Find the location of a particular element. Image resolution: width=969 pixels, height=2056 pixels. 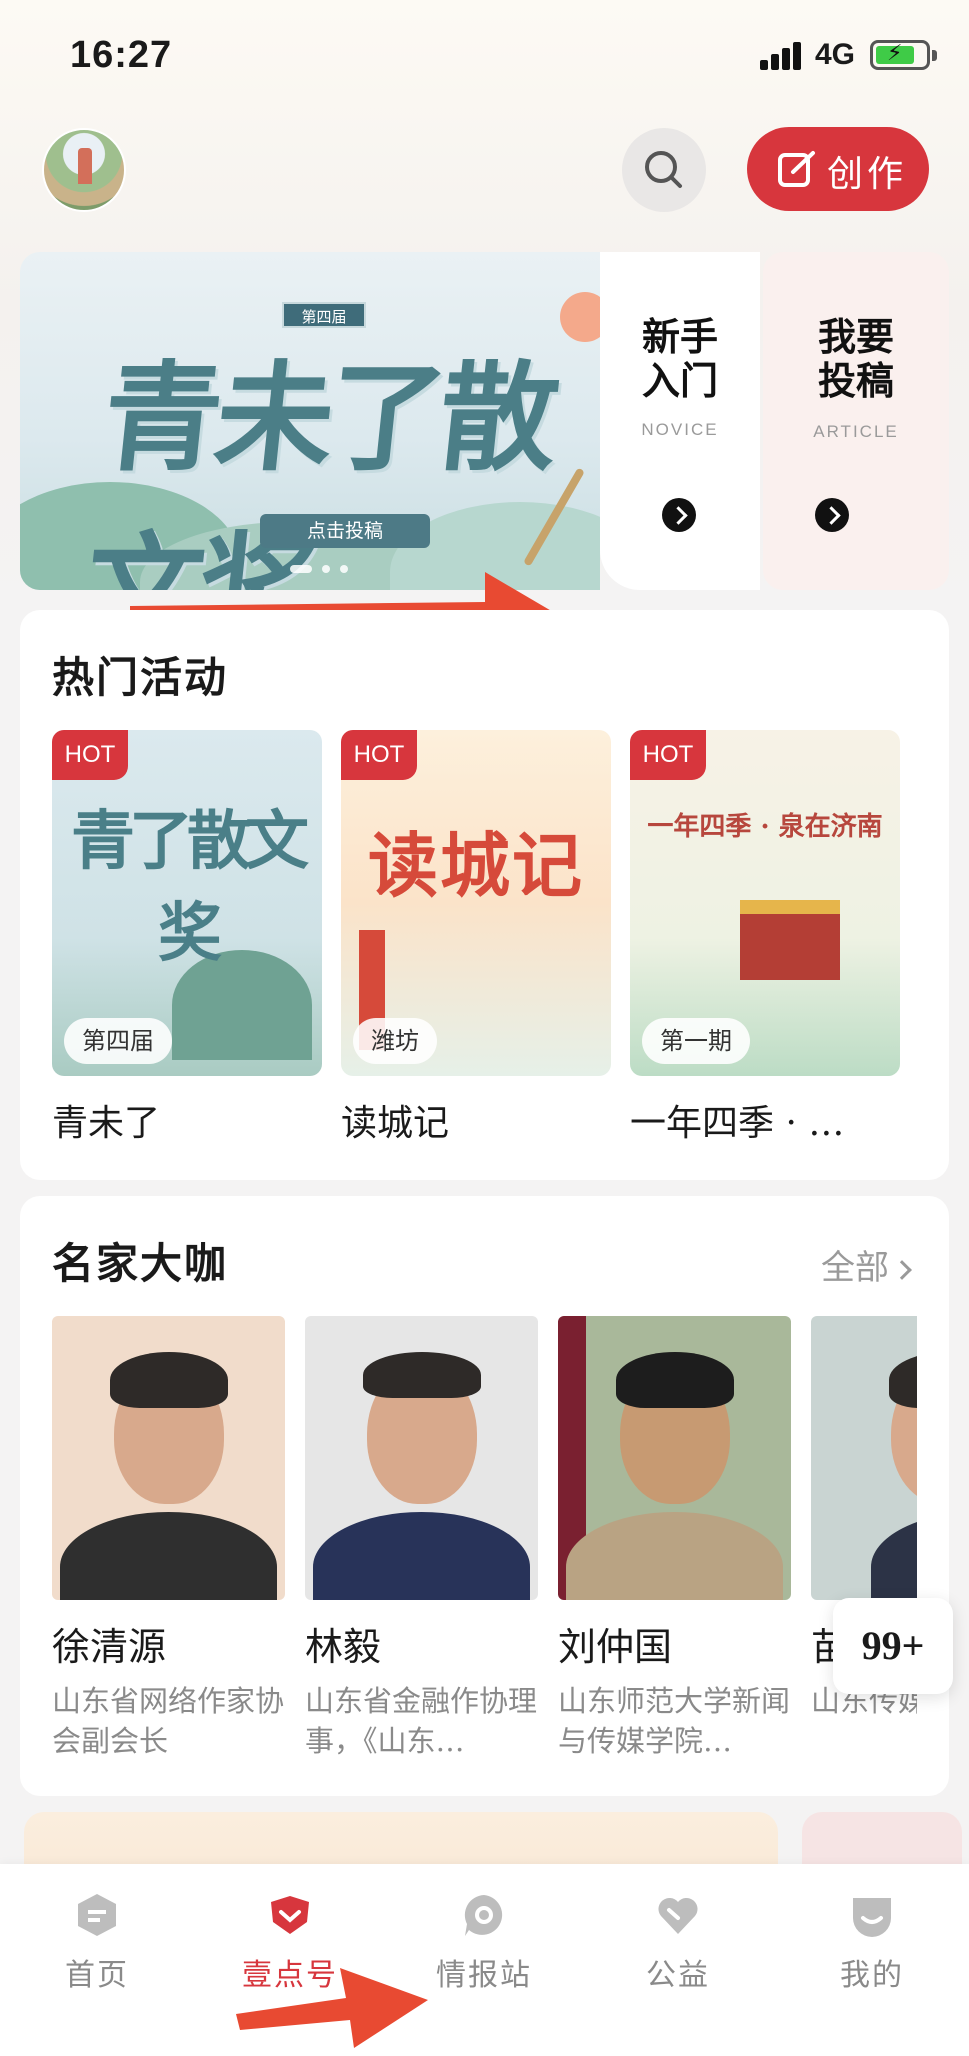

see-all-link: 全部 is located at coordinates (866, 1264).